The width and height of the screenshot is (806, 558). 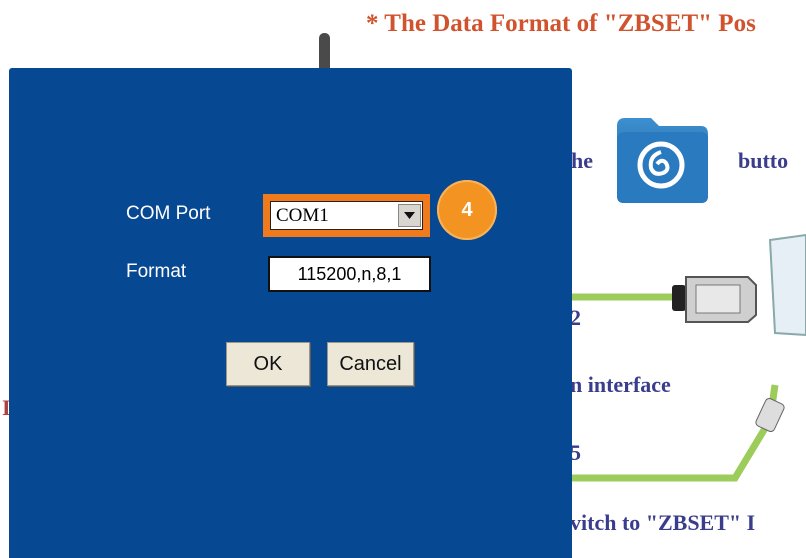 What do you see at coordinates (370, 364) in the screenshot?
I see `cancel-button: Cancel` at bounding box center [370, 364].